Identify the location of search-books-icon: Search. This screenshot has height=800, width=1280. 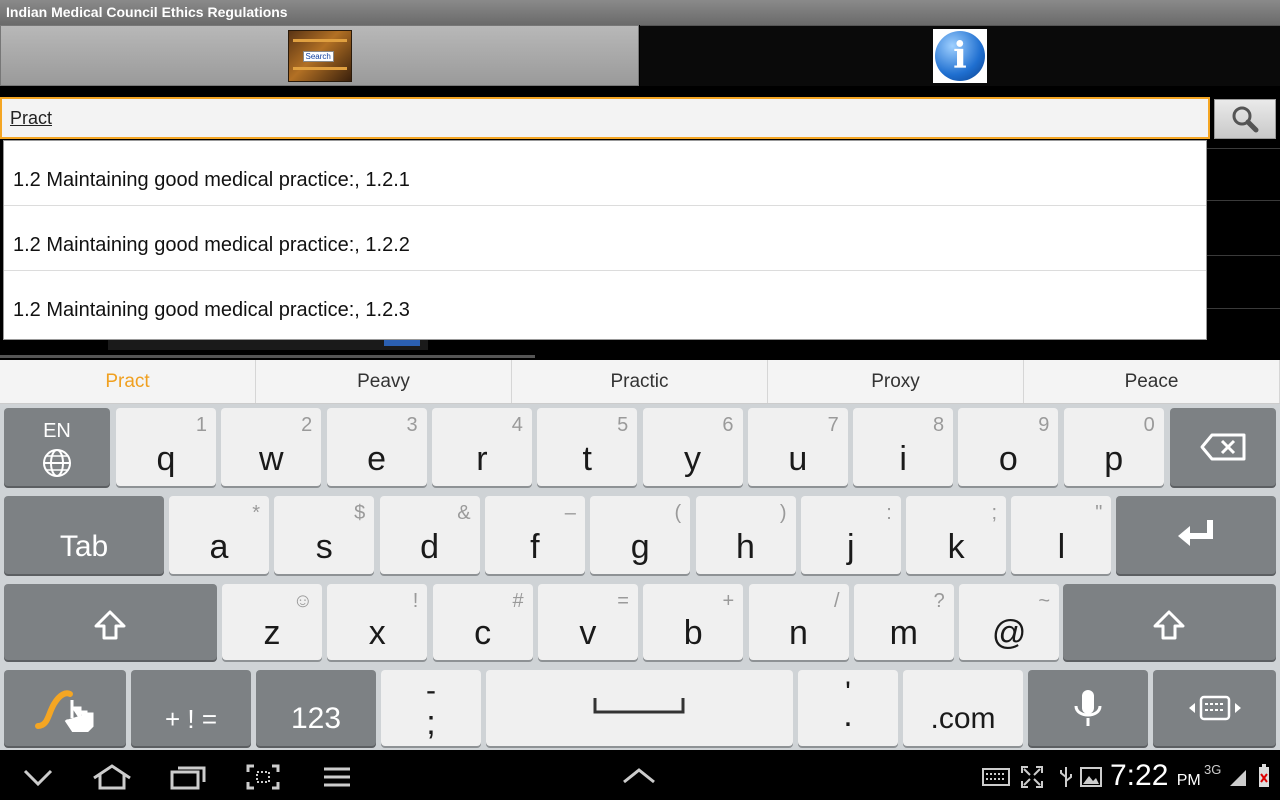
(319, 55).